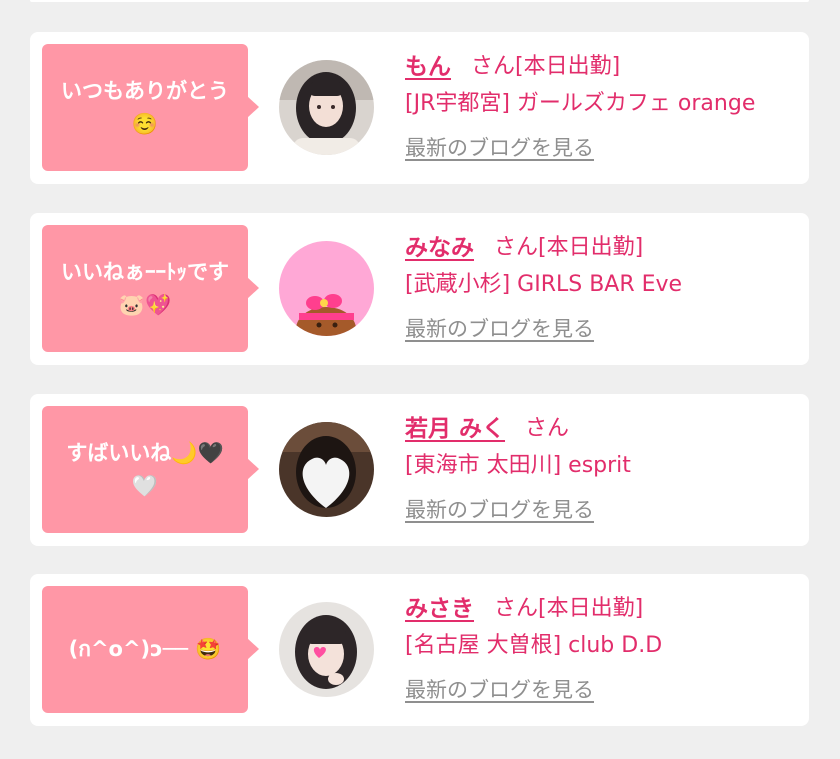 The width and height of the screenshot is (840, 759). Describe the element at coordinates (602, 466) in the screenshot. I see `shop-name: [東海市 太田川] esprit` at that location.